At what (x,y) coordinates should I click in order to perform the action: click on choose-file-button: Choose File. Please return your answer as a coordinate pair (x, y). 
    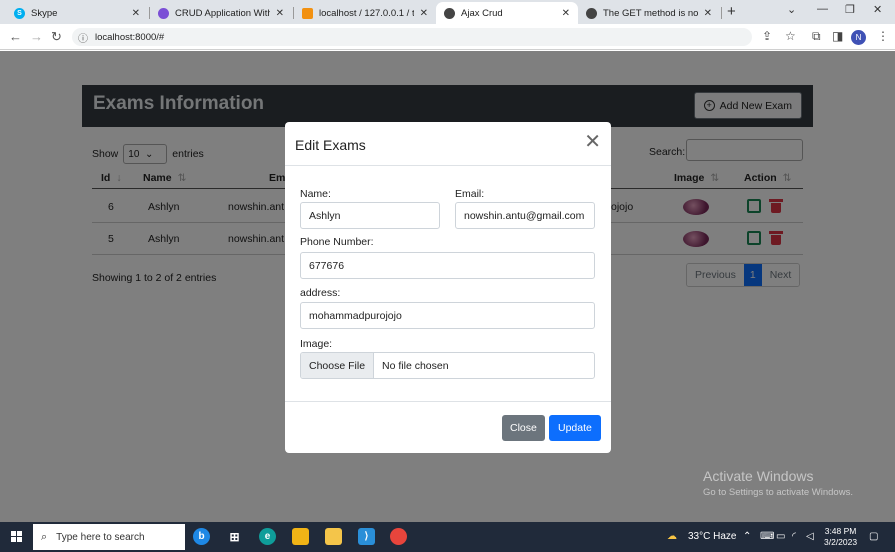
    Looking at the image, I should click on (338, 365).